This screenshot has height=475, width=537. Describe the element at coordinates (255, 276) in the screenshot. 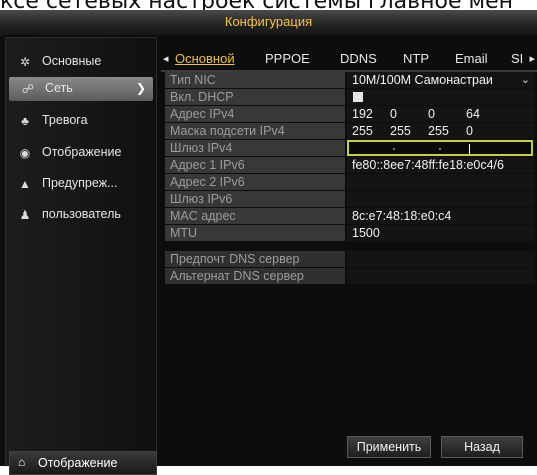

I see `dns-alternate-label: Альтернат DNS сервер` at that location.